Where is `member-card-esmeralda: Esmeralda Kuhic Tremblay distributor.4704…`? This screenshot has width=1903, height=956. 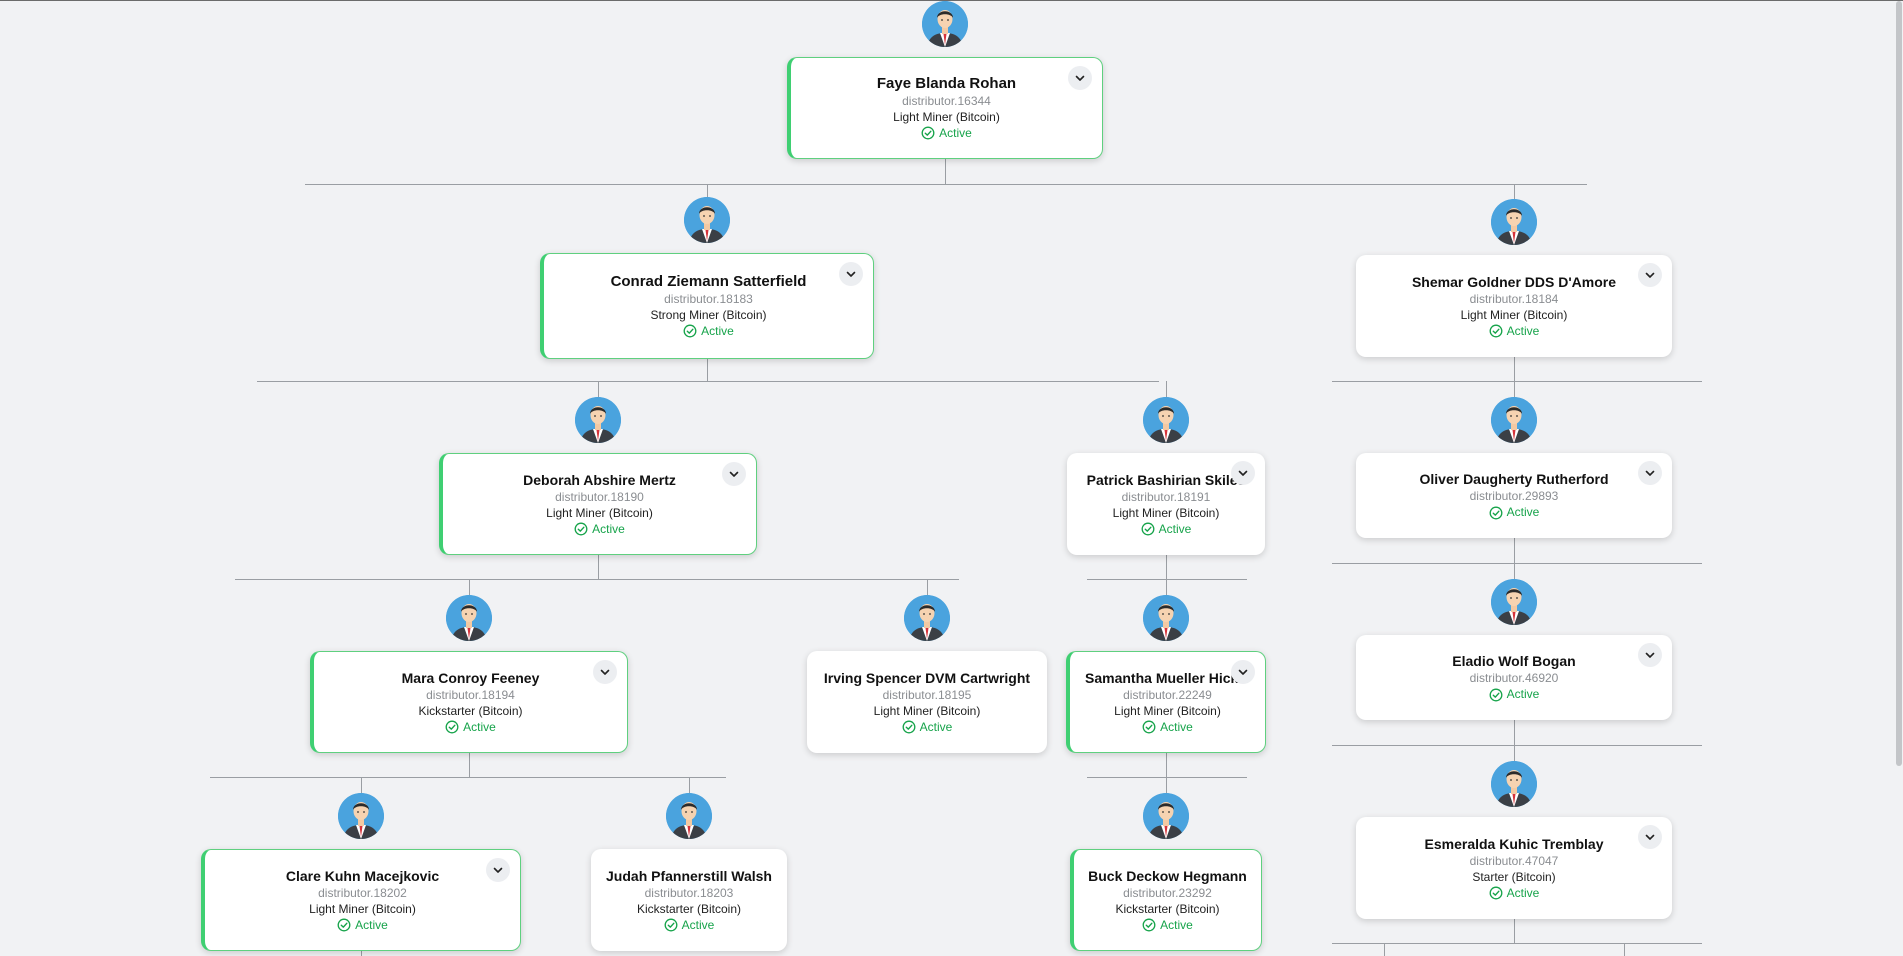
member-card-esmeralda: Esmeralda Kuhic Tremblay distributor.4704… is located at coordinates (1514, 868).